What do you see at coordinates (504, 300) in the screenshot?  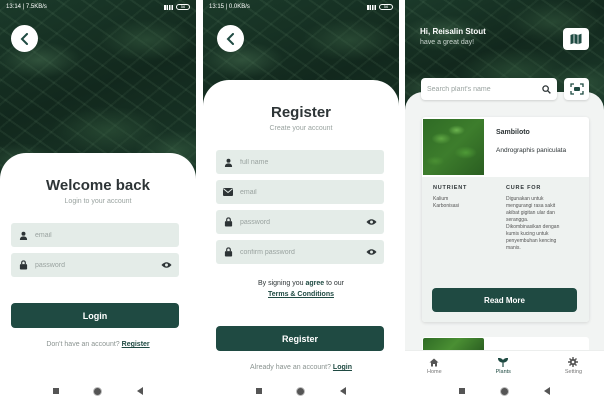 I see `read-more-button: Read More` at bounding box center [504, 300].